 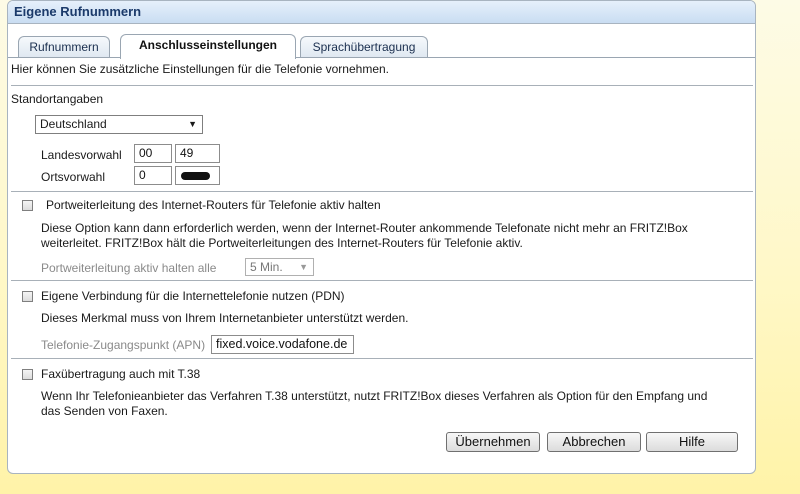 I want to click on fax-description-2: das Senden von Faxen., so click(x=104, y=411).